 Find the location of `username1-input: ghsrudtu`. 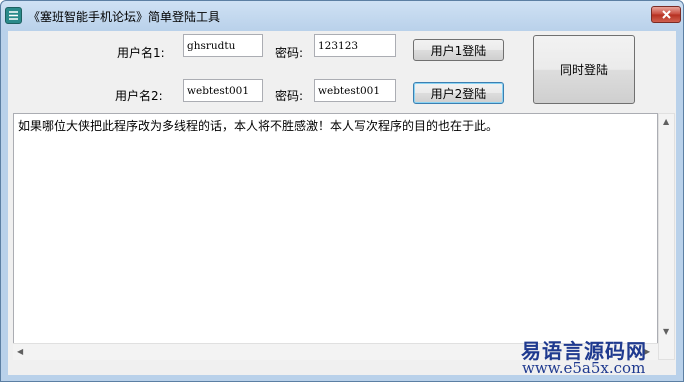

username1-input: ghsrudtu is located at coordinates (223, 45).